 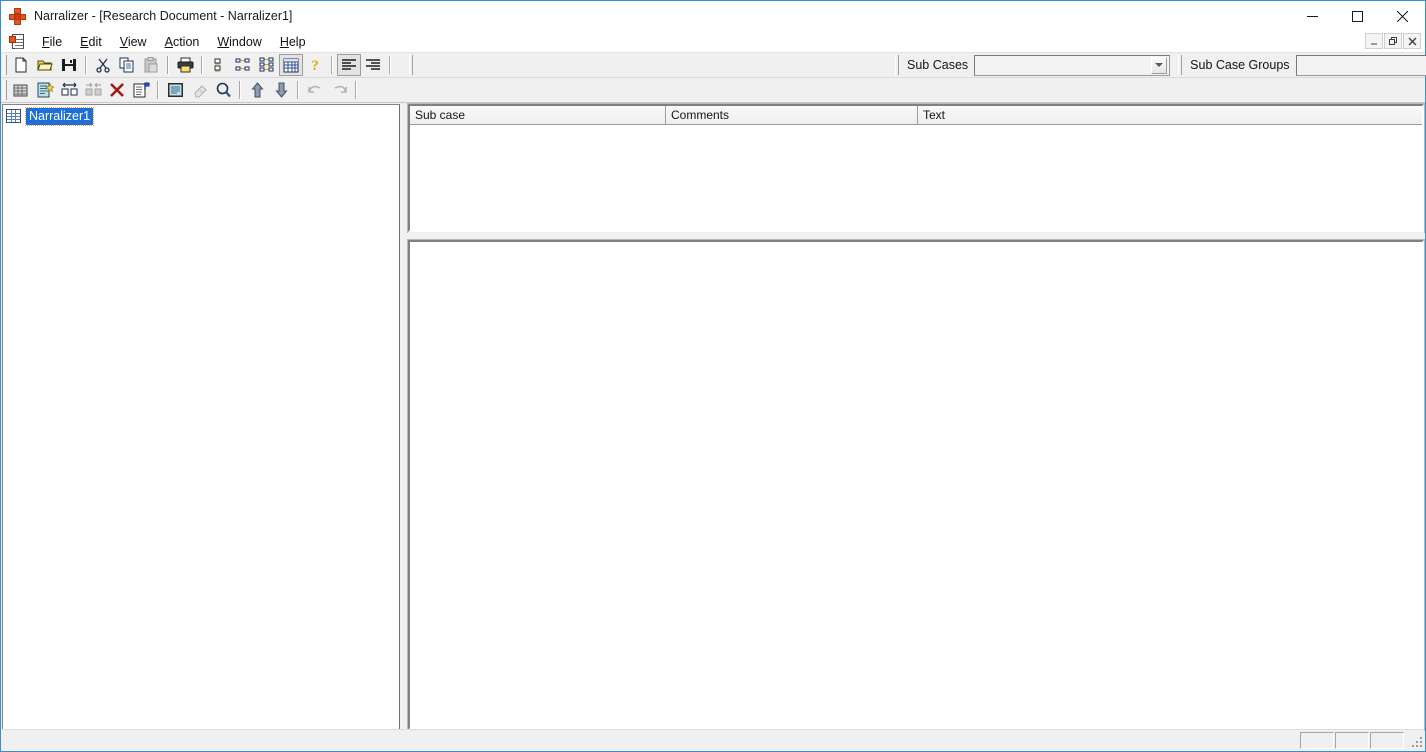 What do you see at coordinates (713, 739) in the screenshot?
I see `status-bar` at bounding box center [713, 739].